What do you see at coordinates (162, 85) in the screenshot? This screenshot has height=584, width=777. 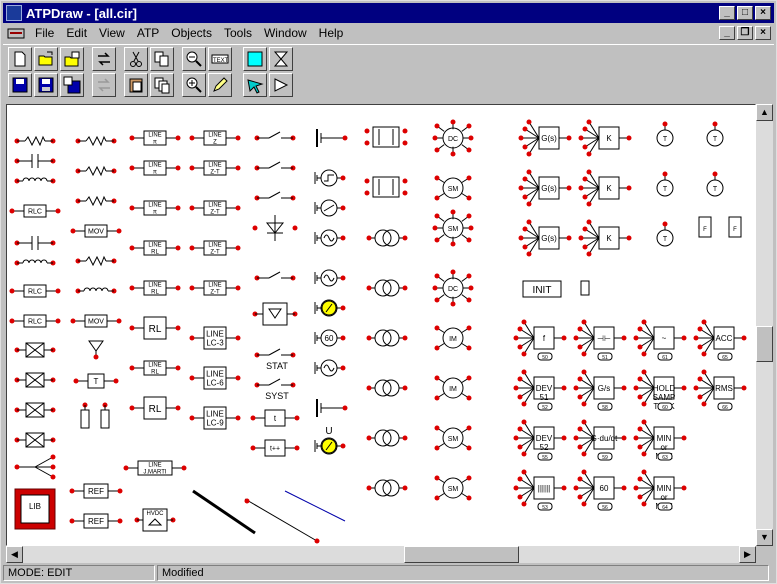 I see `paste-multi-icon` at bounding box center [162, 85].